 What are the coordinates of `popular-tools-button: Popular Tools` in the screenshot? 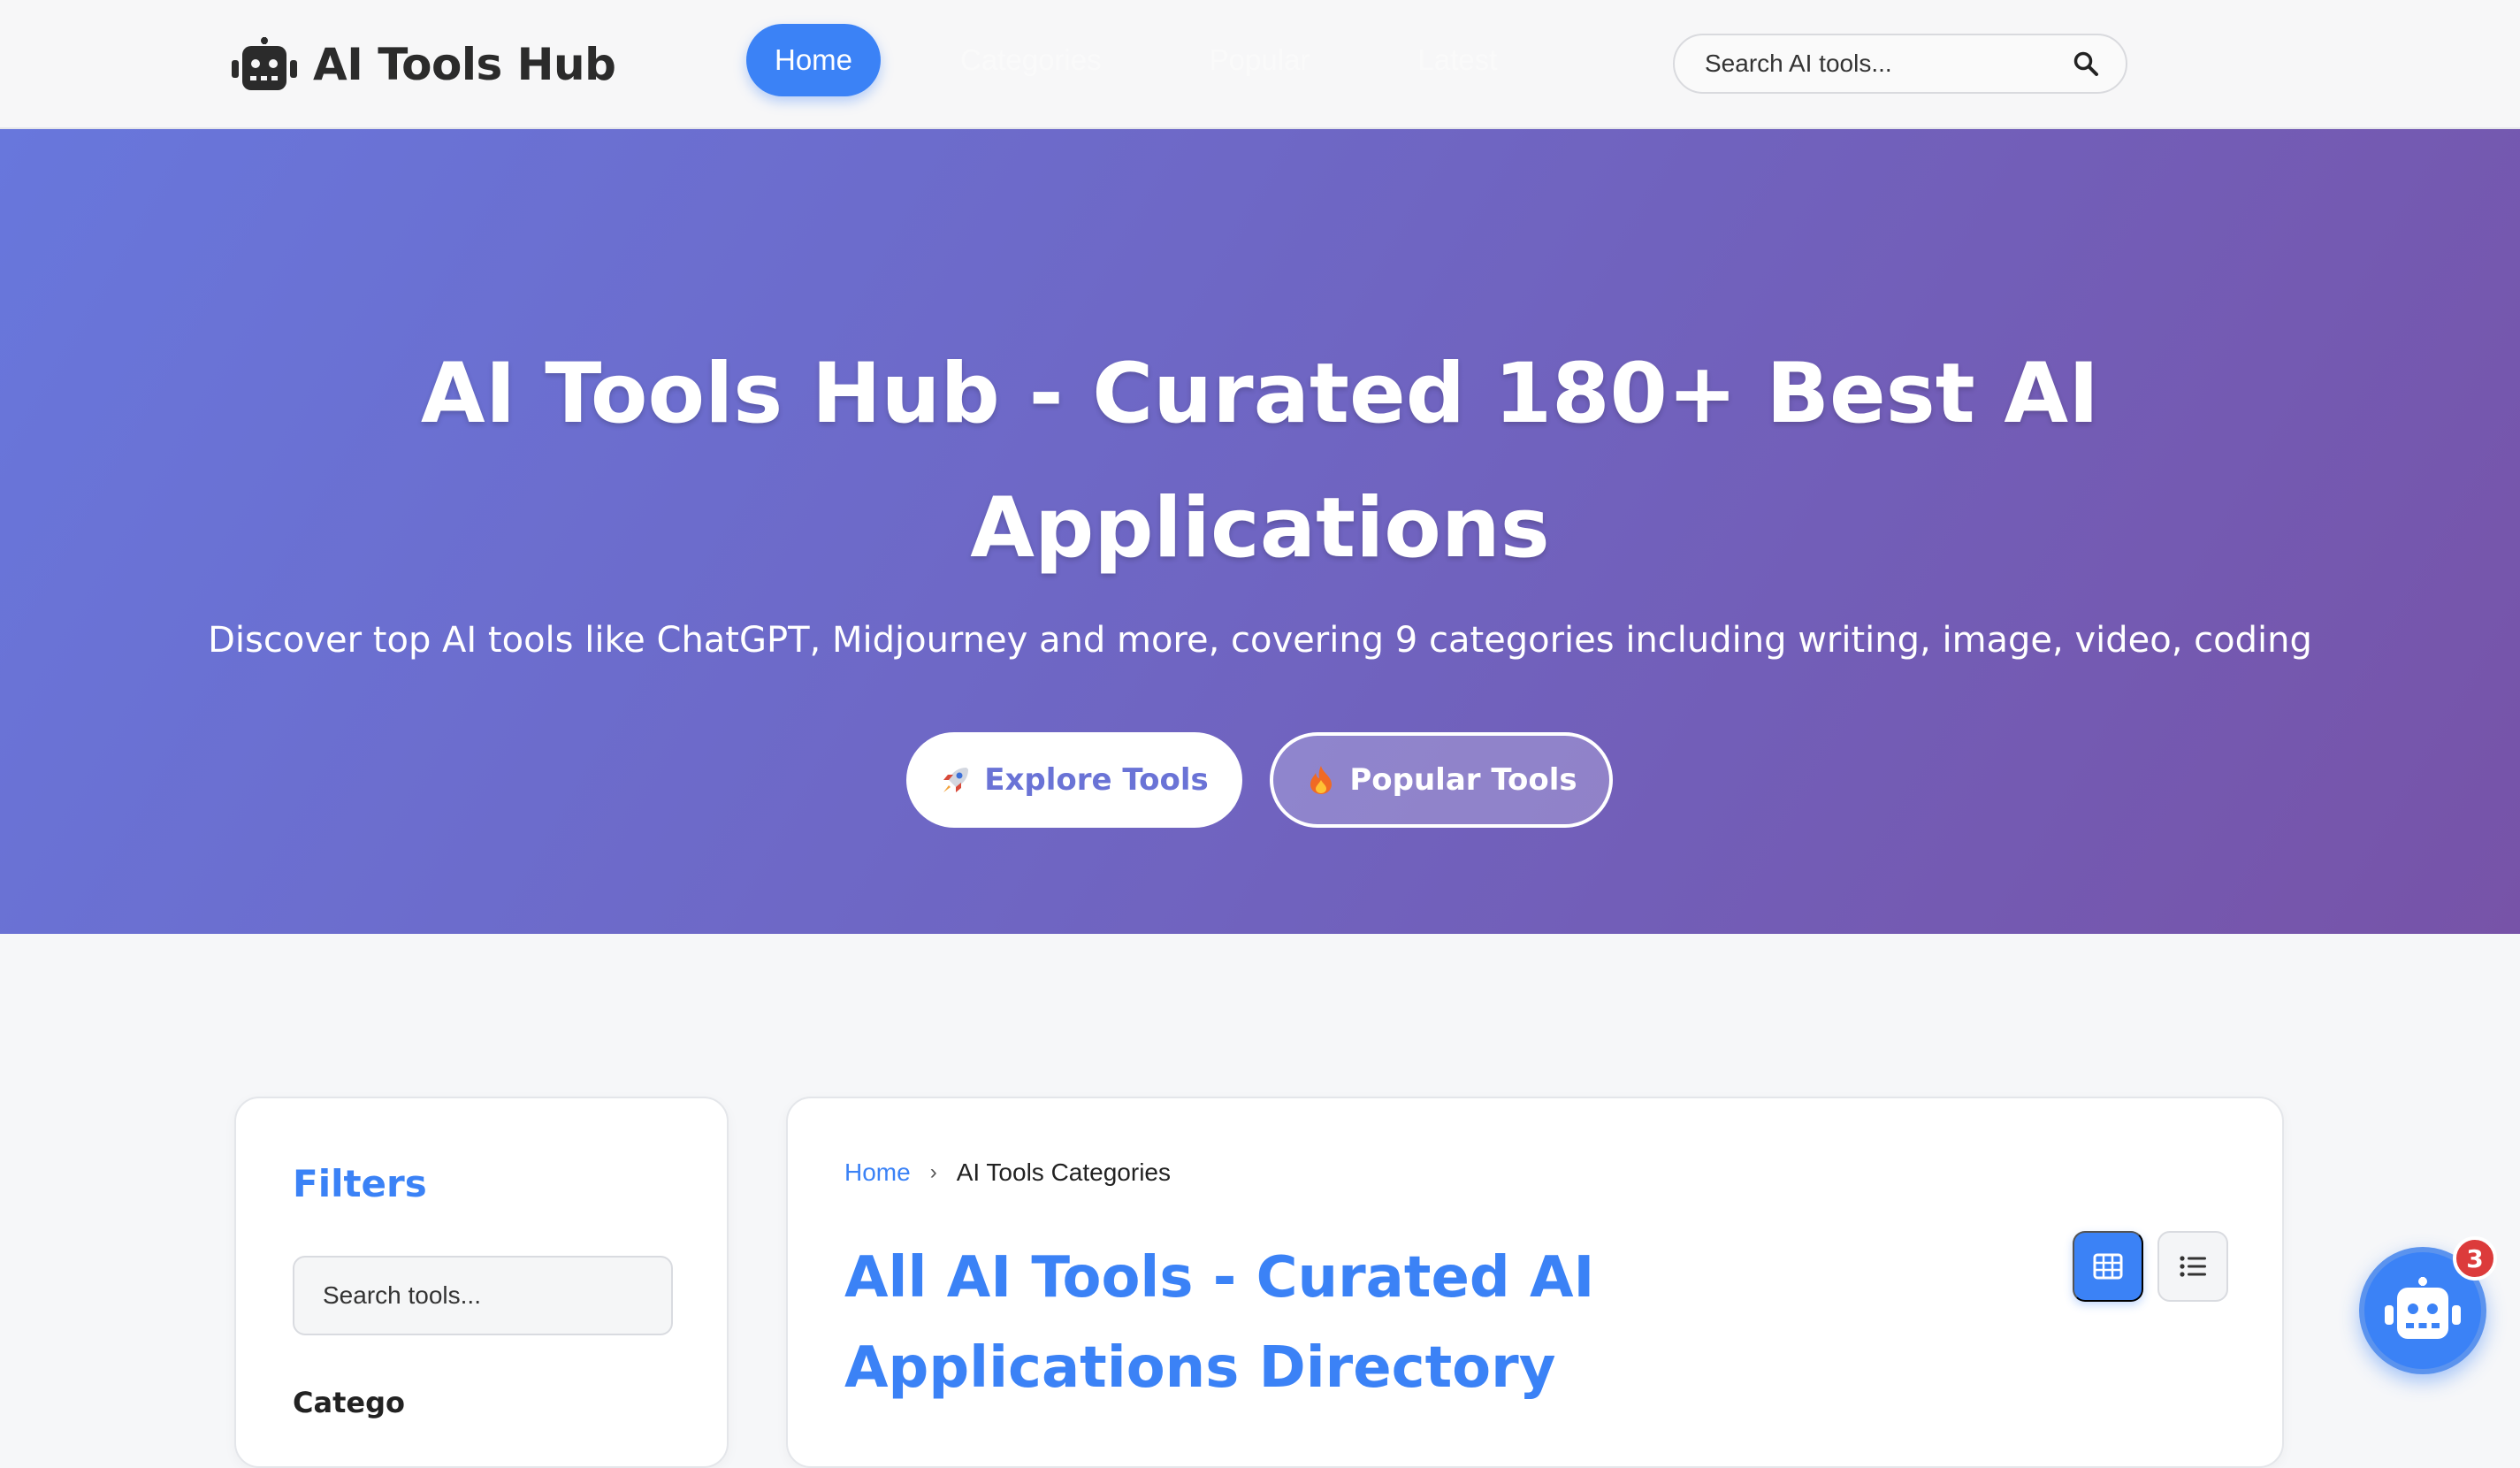 It's located at (1441, 780).